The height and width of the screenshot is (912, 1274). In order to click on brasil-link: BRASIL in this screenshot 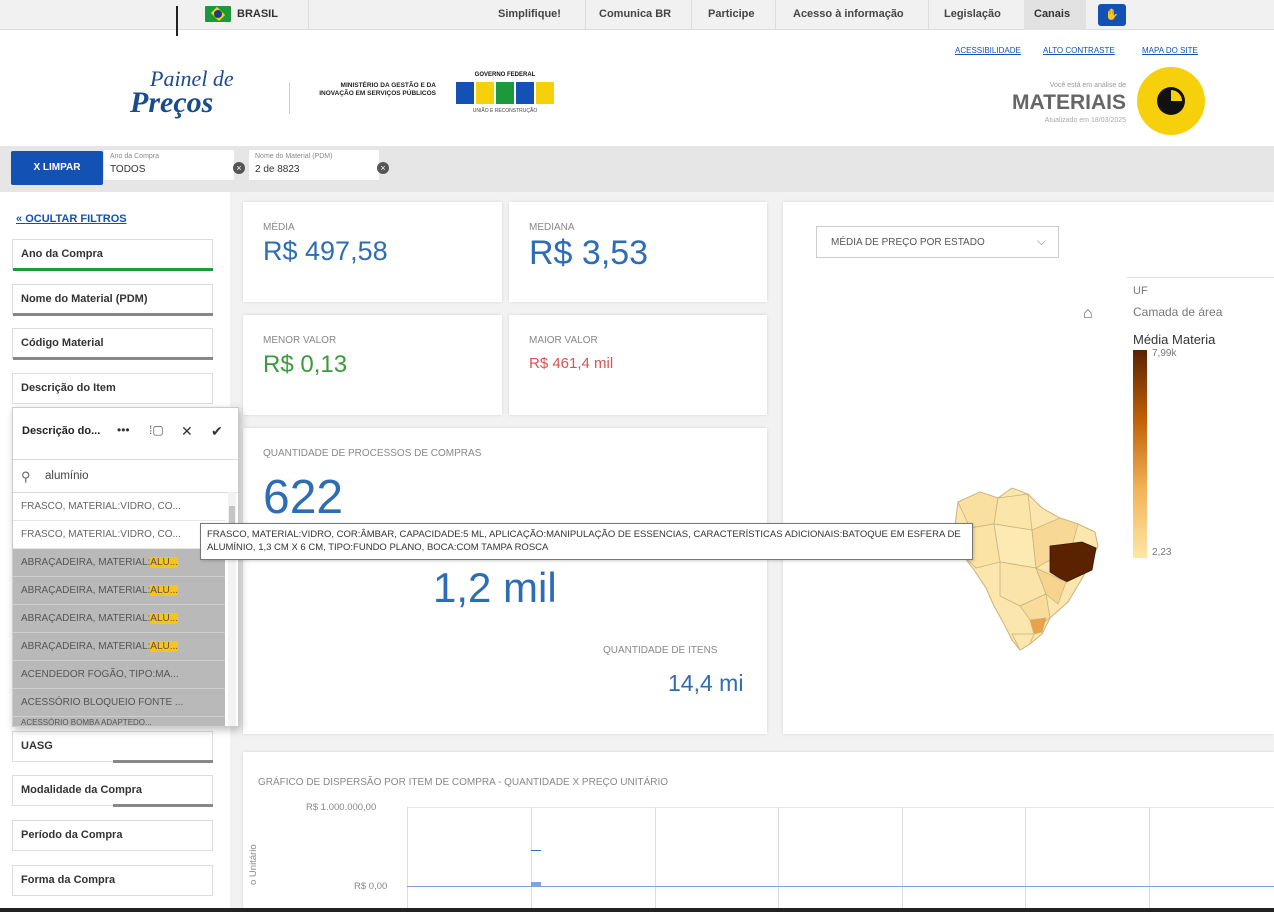, I will do `click(241, 14)`.